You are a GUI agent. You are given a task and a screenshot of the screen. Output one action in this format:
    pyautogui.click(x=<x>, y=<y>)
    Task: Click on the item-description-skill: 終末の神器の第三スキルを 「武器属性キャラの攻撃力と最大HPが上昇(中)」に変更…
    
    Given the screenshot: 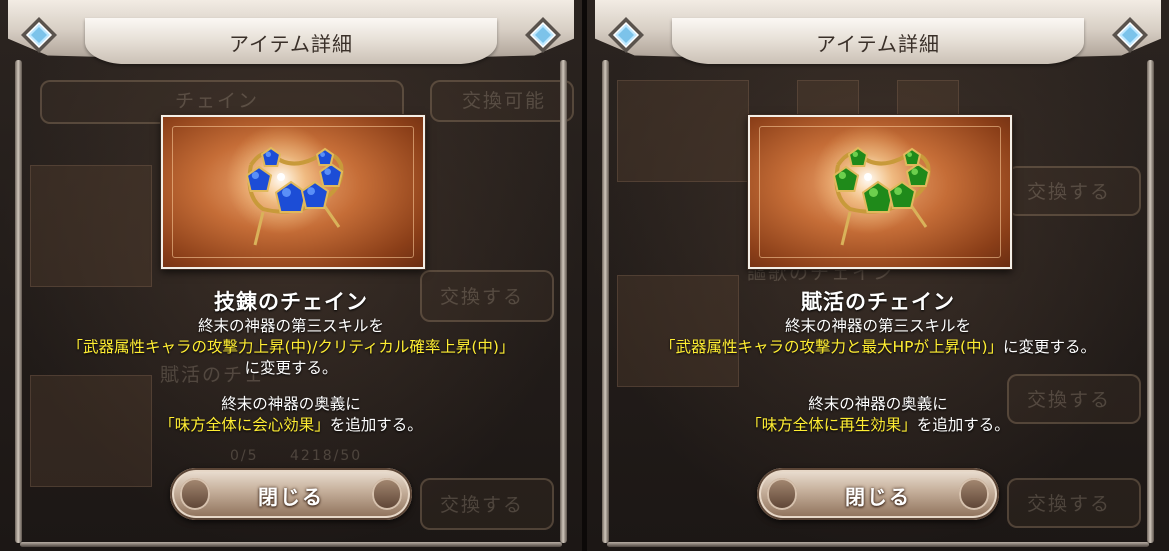 What is the action you would take?
    pyautogui.click(x=878, y=337)
    